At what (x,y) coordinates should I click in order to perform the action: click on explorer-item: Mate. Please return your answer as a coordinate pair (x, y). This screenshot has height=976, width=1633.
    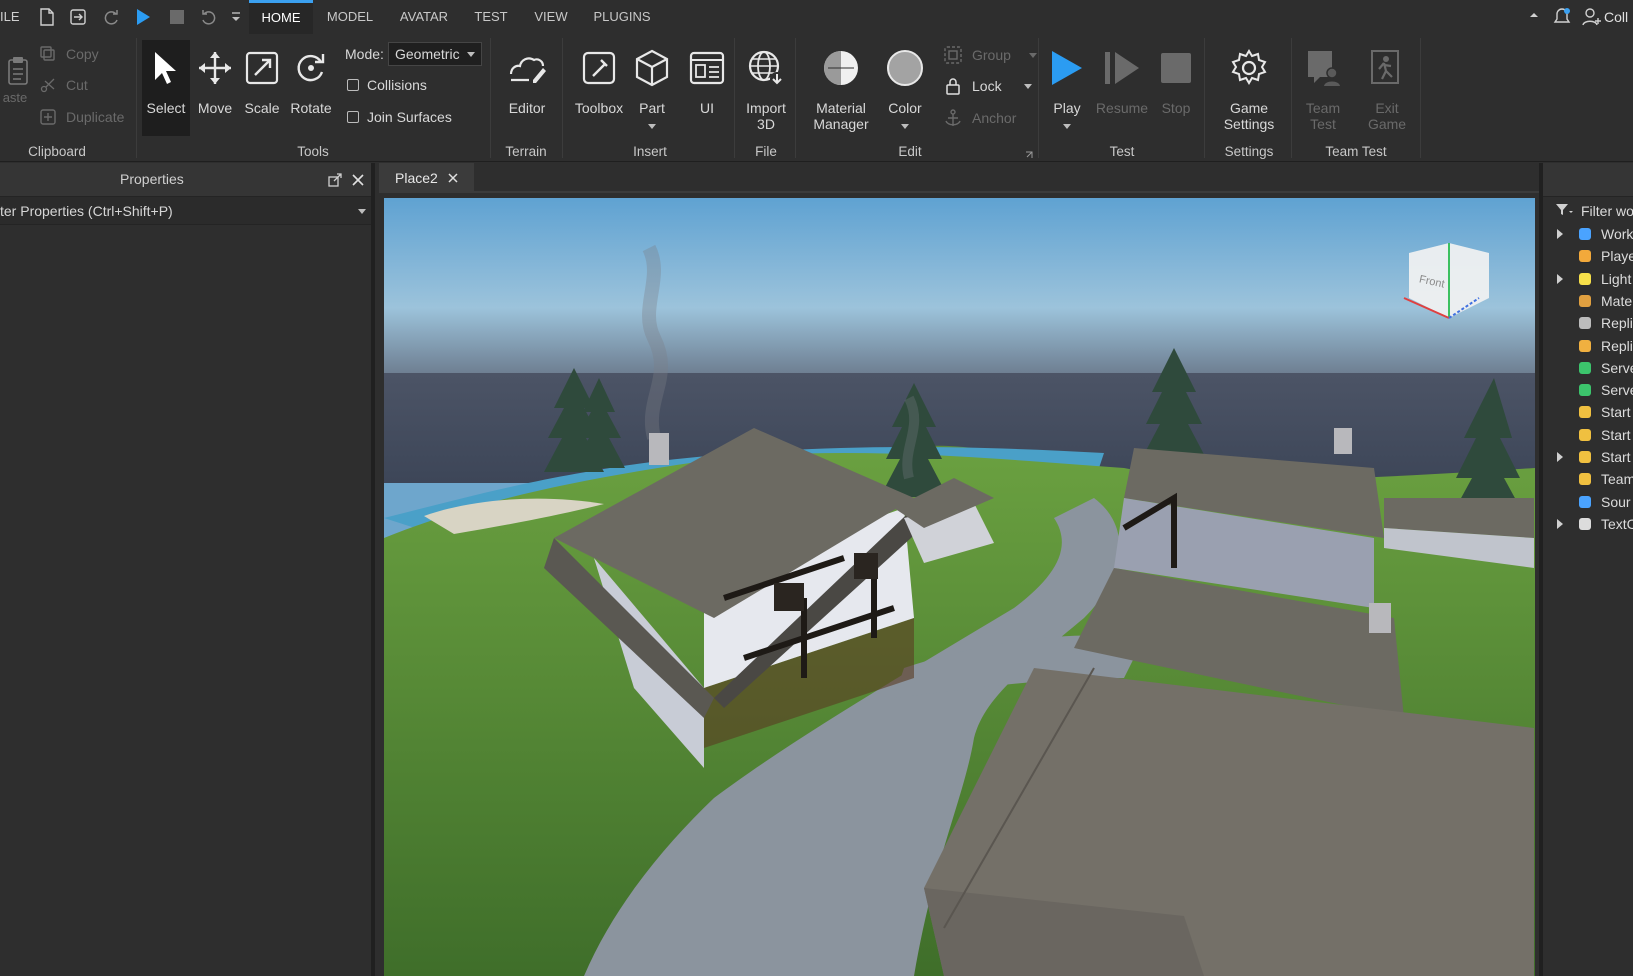
    Looking at the image, I should click on (1588, 301).